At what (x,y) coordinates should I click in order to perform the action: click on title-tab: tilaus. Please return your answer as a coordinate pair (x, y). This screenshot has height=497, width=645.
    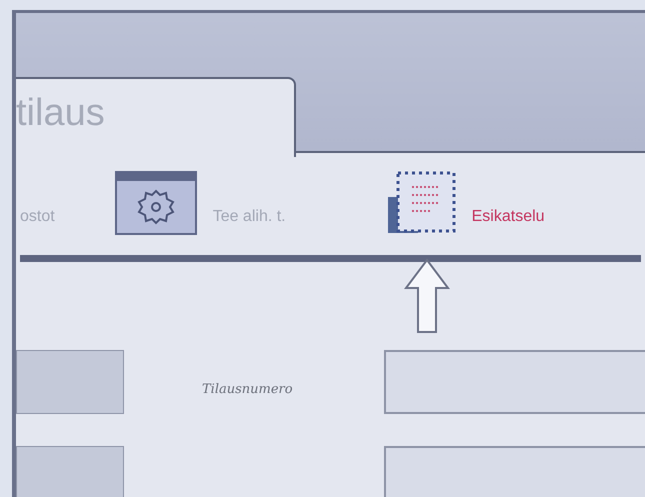
    Looking at the image, I should click on (156, 117).